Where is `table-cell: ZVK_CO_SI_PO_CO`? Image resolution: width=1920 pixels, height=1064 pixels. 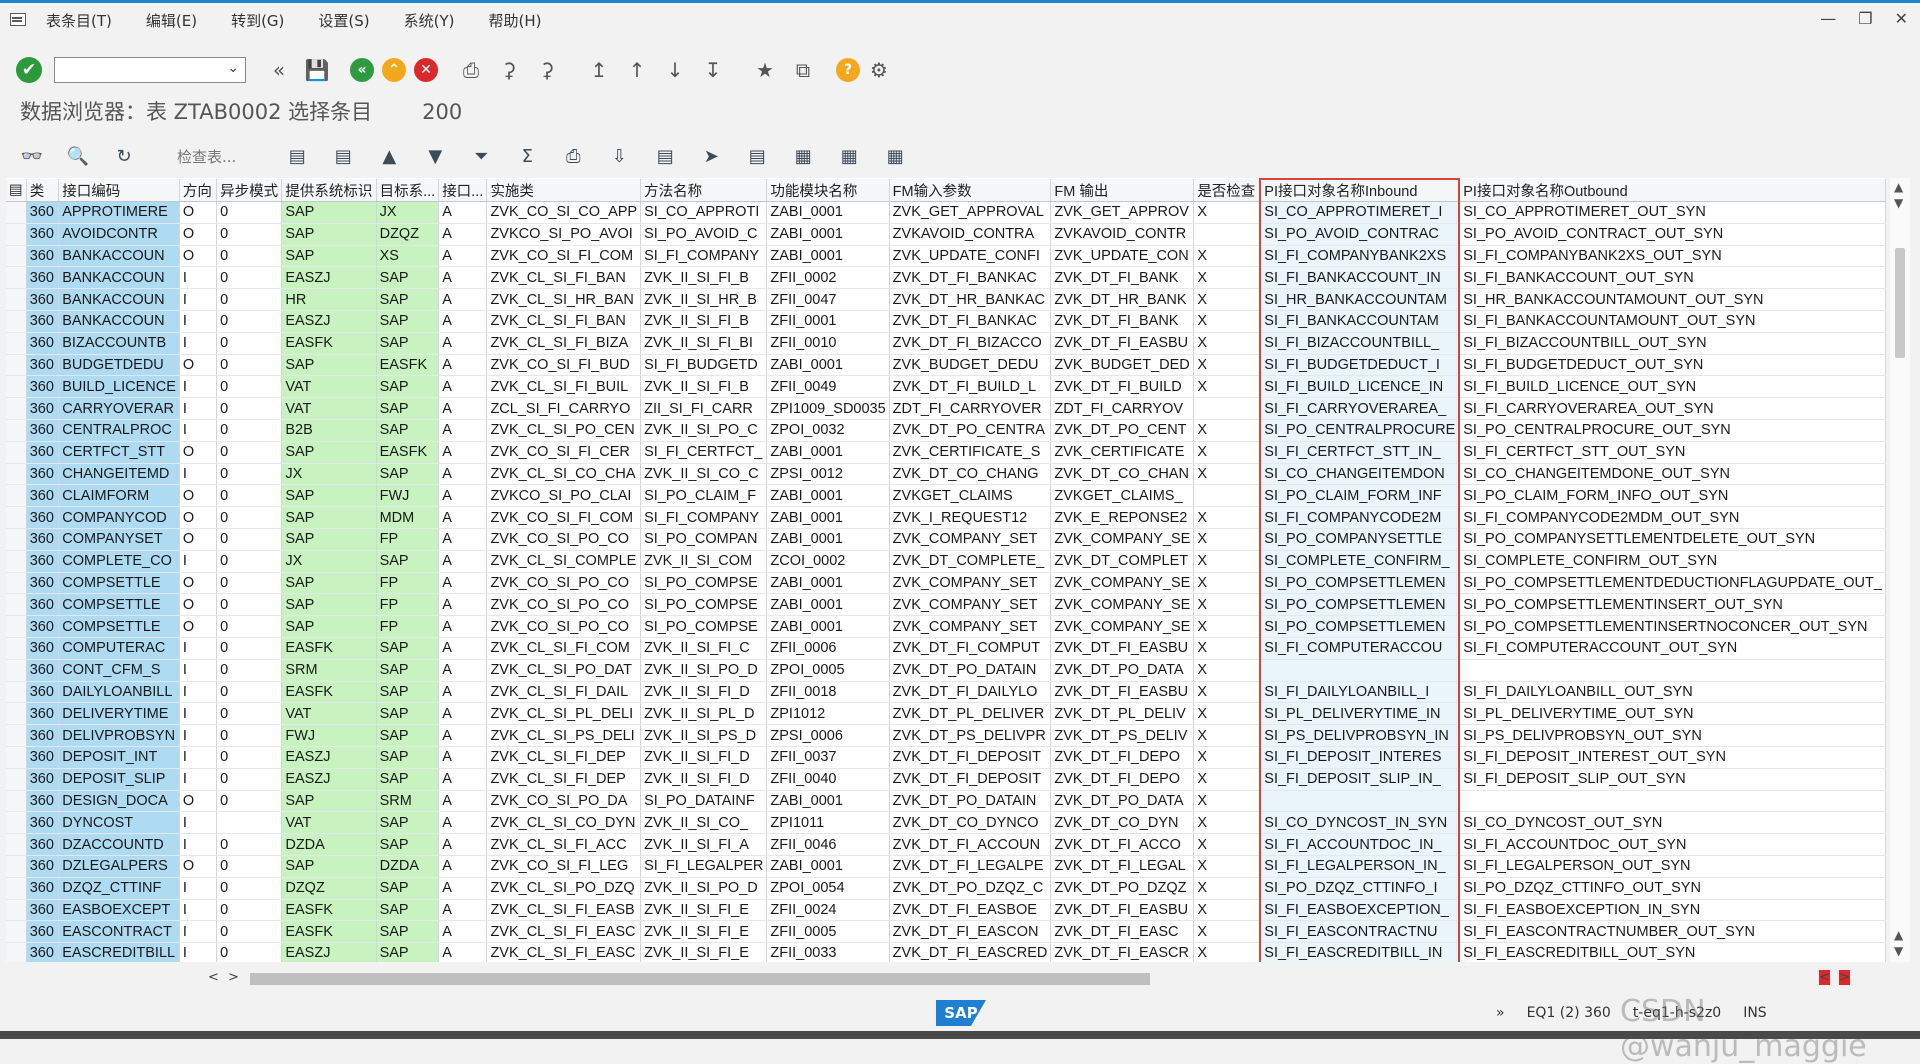 table-cell: ZVK_CO_SI_PO_CO is located at coordinates (564, 539).